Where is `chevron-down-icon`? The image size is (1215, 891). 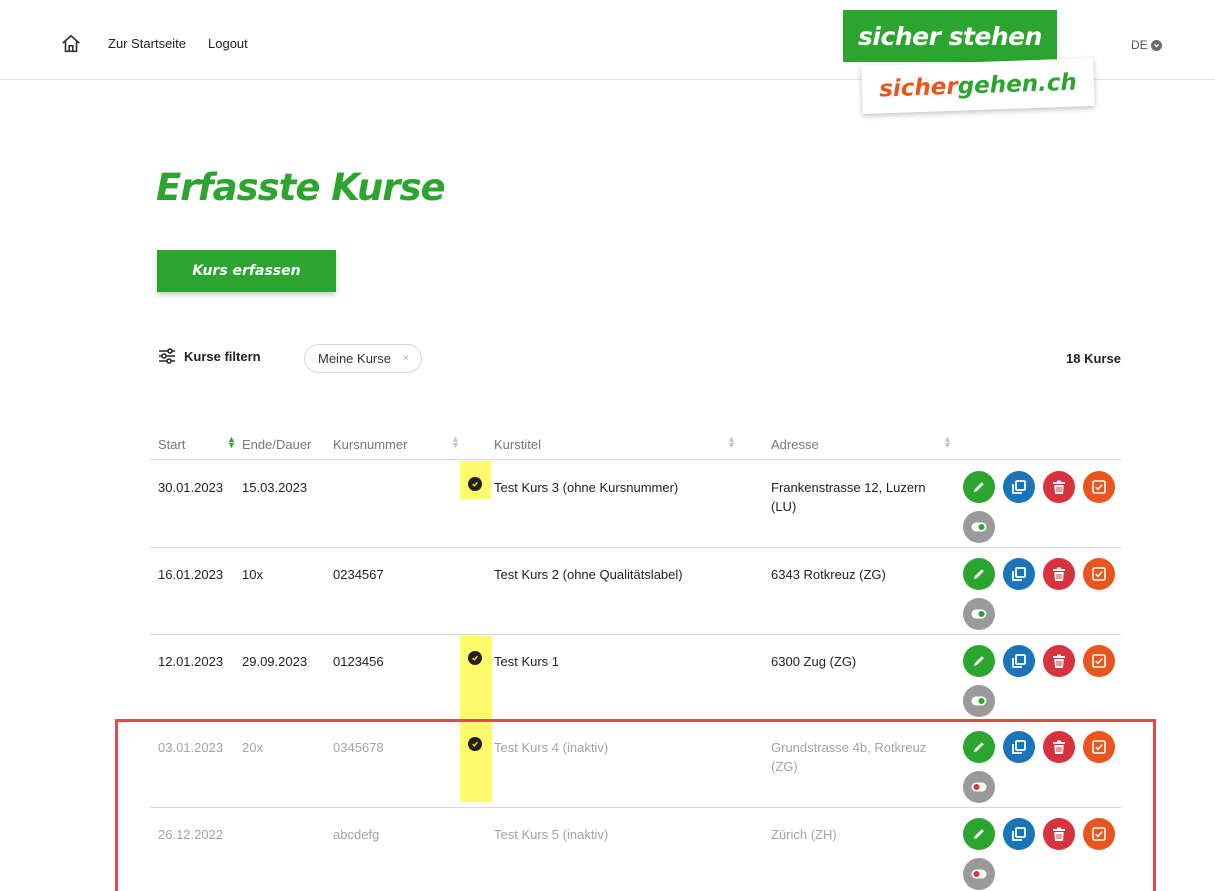
chevron-down-icon is located at coordinates (1156, 45).